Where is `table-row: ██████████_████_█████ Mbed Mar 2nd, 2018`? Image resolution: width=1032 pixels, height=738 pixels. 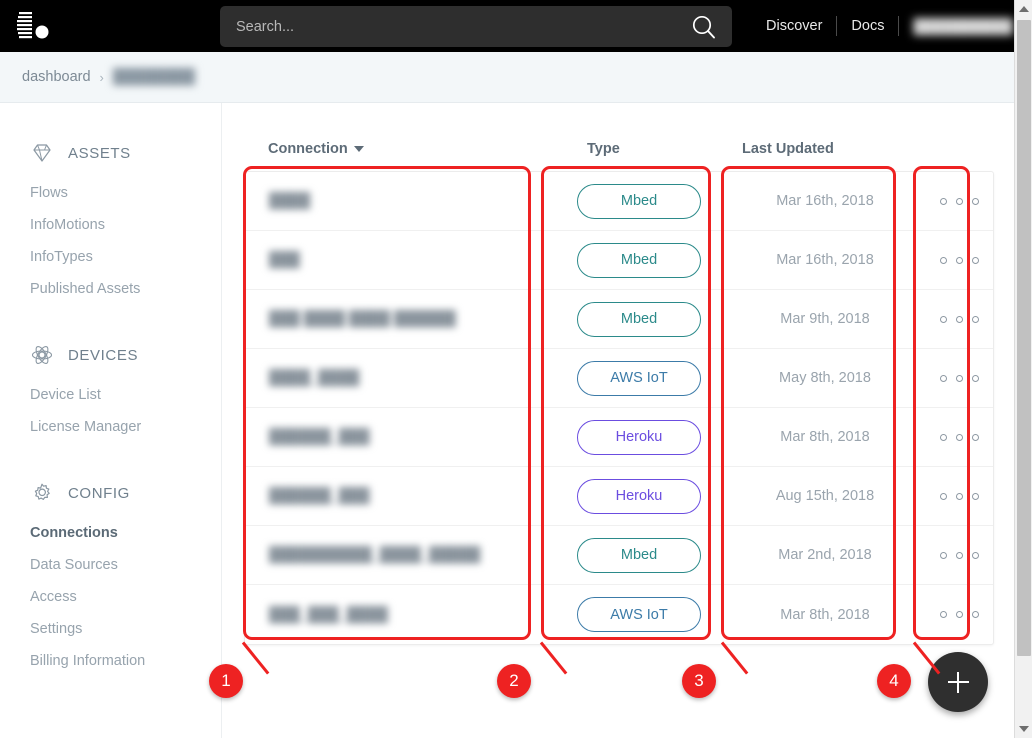
table-row: ██████████_████_█████ Mbed Mar 2nd, 2018 is located at coordinates (619, 555).